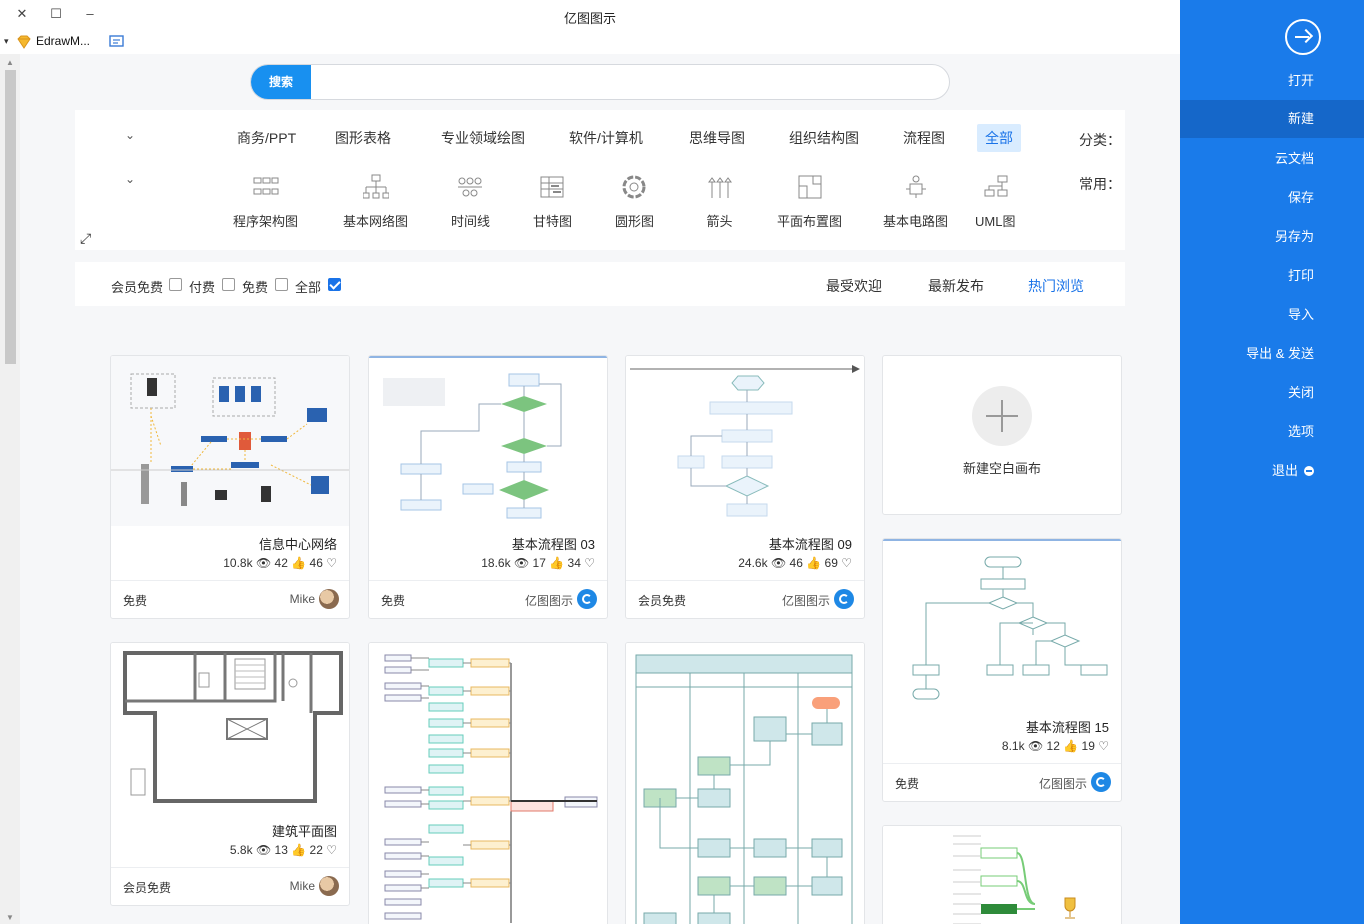  Describe the element at coordinates (1272, 432) in the screenshot. I see `sidebar-item-options: 选项` at that location.